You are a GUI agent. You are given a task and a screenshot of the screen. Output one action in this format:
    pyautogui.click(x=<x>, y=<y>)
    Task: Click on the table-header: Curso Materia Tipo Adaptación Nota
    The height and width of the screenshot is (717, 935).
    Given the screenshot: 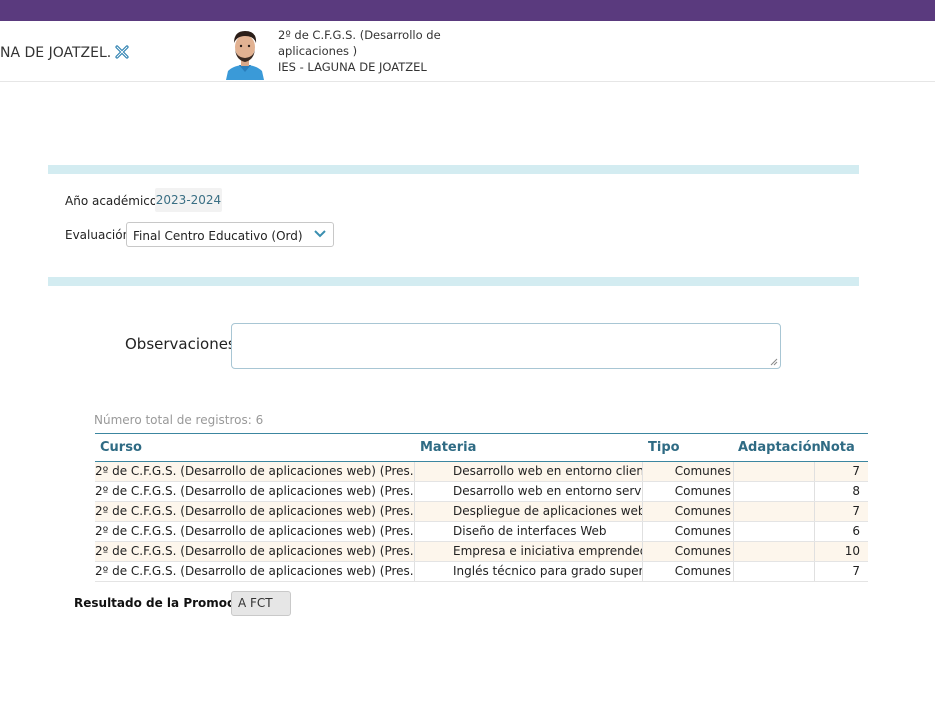 What is the action you would take?
    pyautogui.click(x=481, y=447)
    